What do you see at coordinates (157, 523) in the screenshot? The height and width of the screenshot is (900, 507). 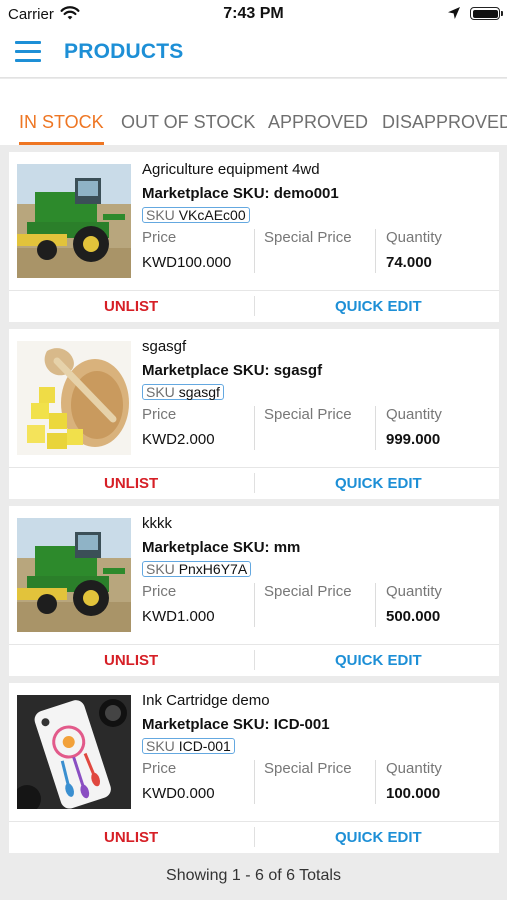 I see `product-name: kkkk` at bounding box center [157, 523].